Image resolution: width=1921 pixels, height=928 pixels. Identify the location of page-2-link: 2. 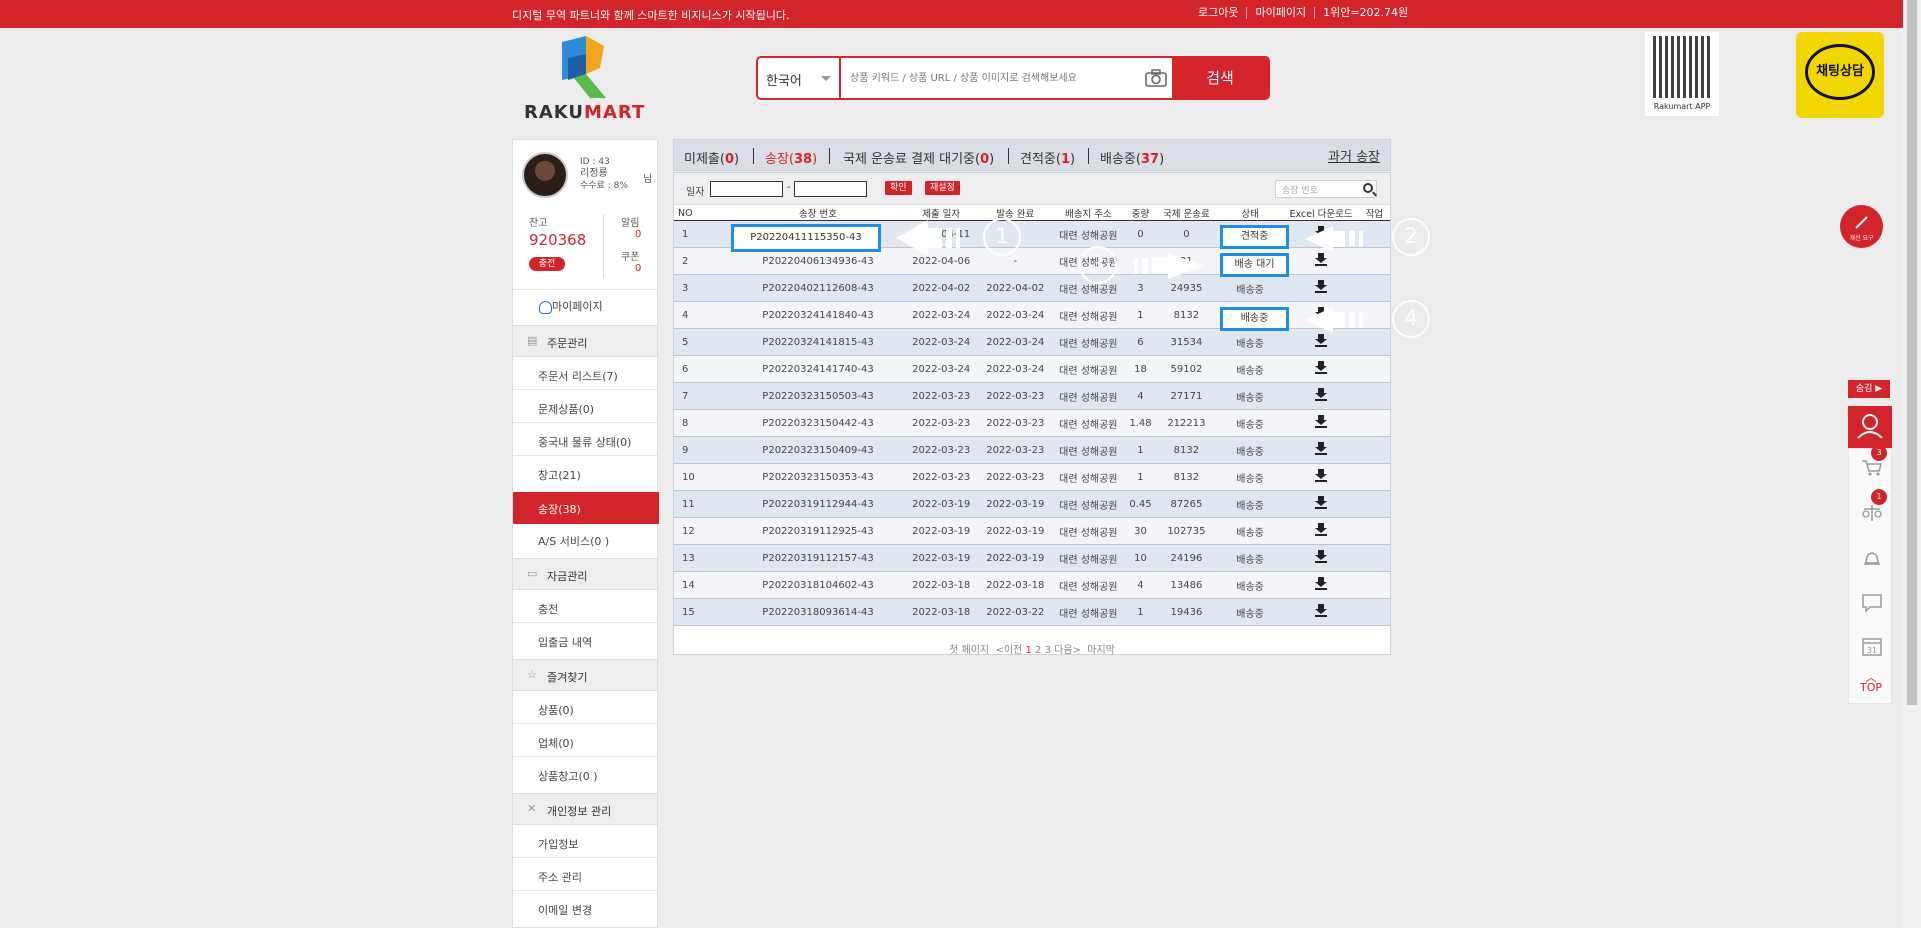
(1038, 650).